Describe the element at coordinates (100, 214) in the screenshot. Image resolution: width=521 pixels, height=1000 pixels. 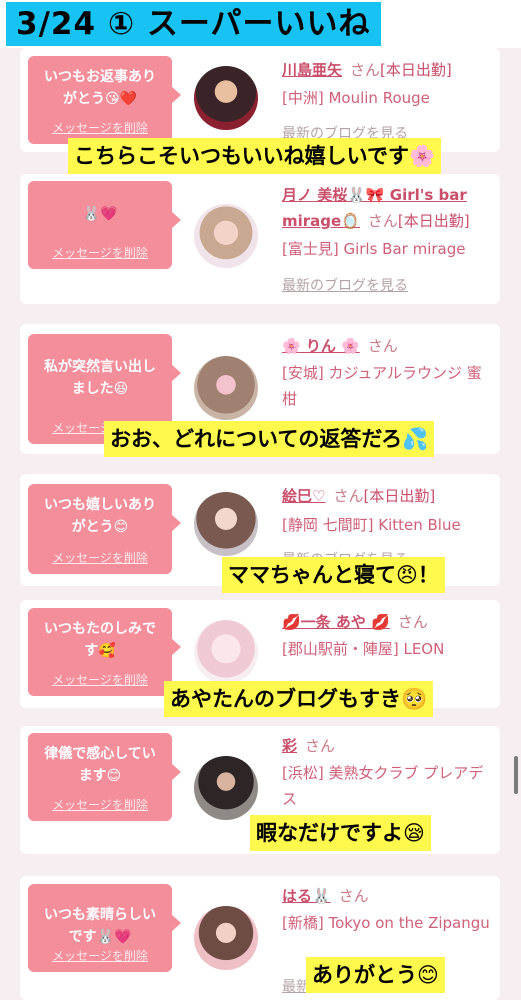
I see `message-text: 🐰💗` at that location.